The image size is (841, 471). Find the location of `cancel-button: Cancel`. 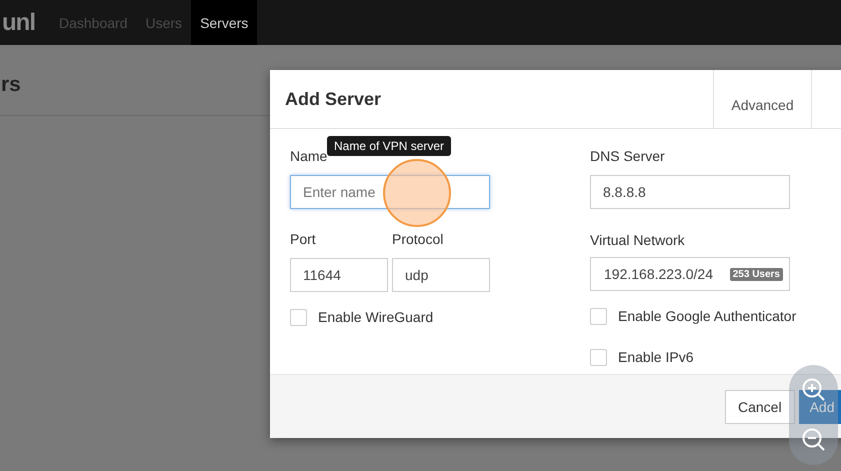

cancel-button: Cancel is located at coordinates (760, 407).